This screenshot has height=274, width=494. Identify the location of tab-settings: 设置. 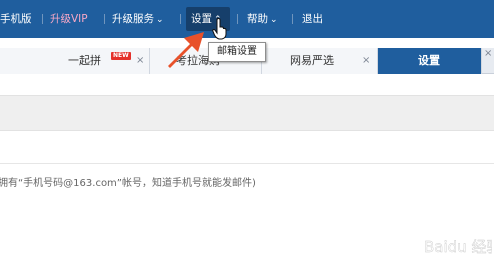
(430, 61).